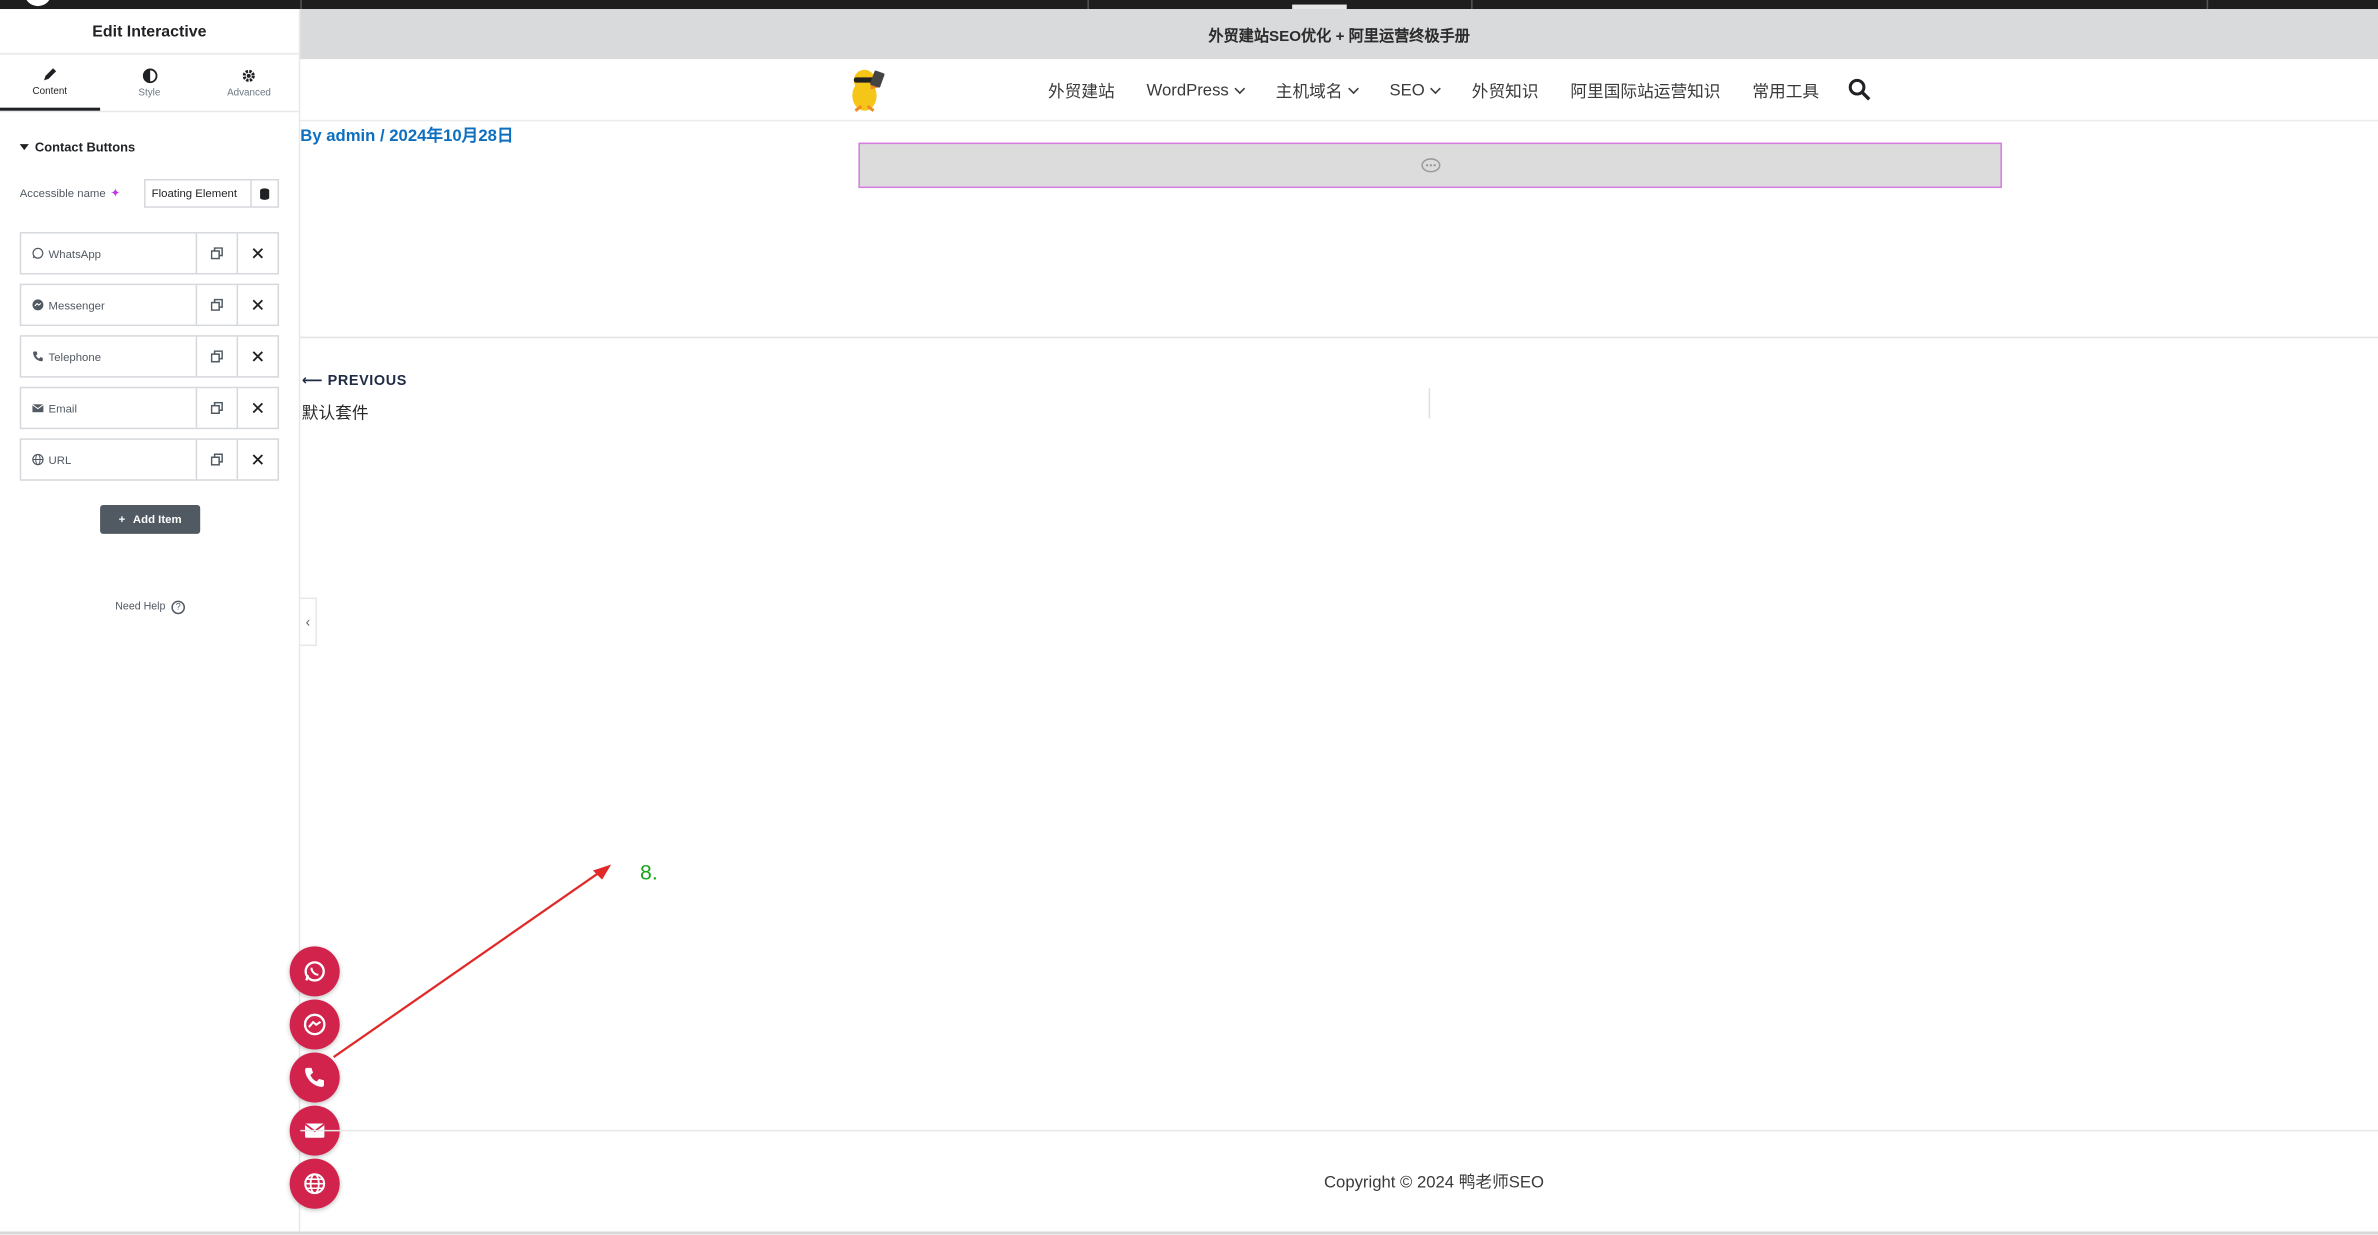  I want to click on nav-item: 外贸知识, so click(1505, 90).